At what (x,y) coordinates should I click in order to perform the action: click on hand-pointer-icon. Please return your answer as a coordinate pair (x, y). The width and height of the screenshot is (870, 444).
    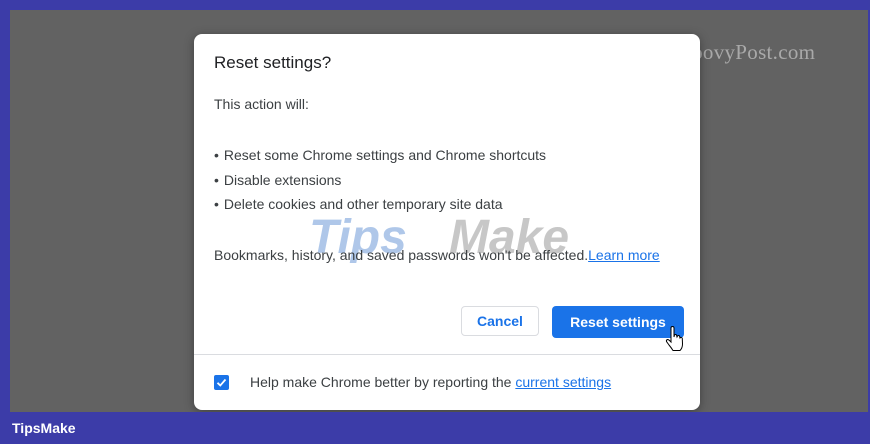
    Looking at the image, I should click on (674, 338).